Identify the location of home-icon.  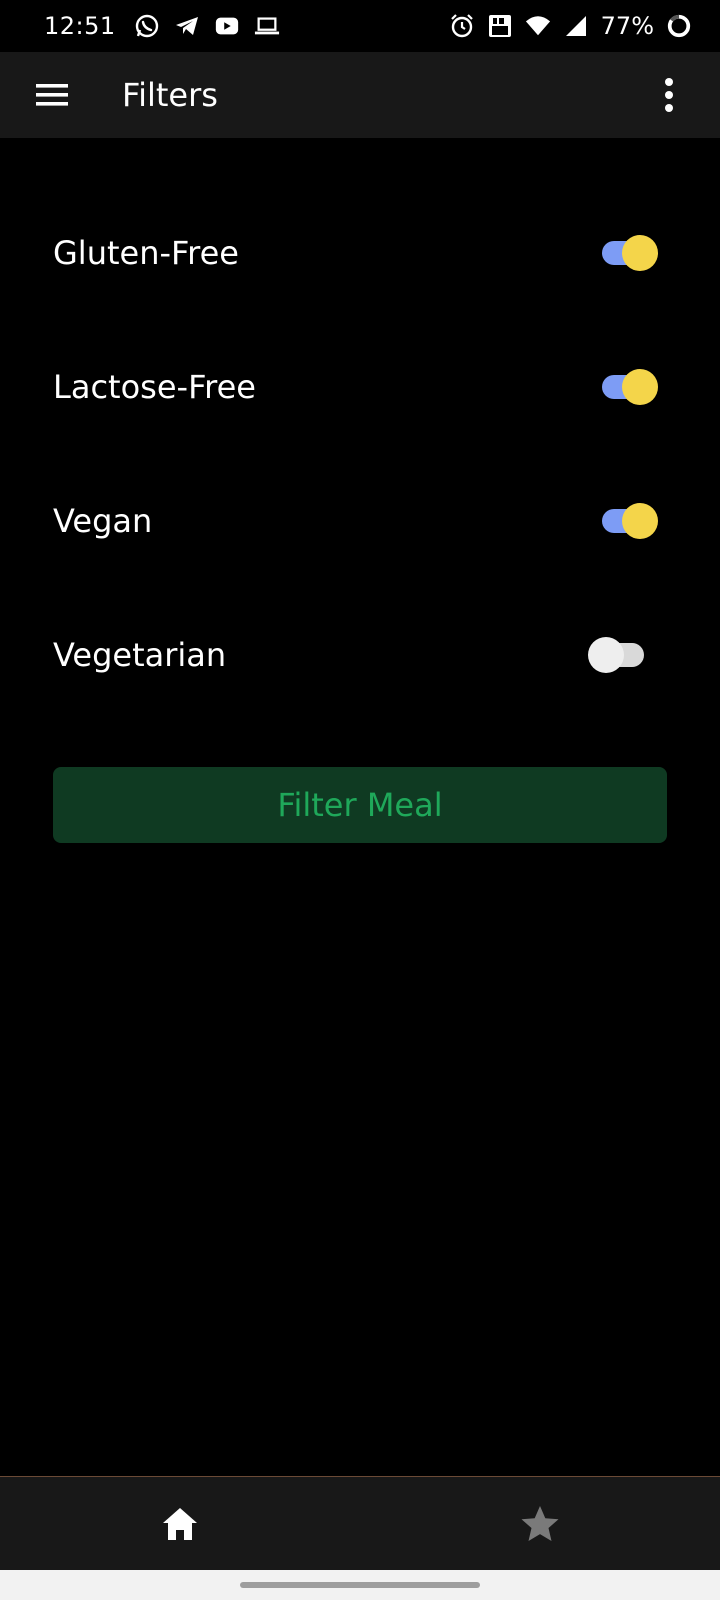
(180, 1523).